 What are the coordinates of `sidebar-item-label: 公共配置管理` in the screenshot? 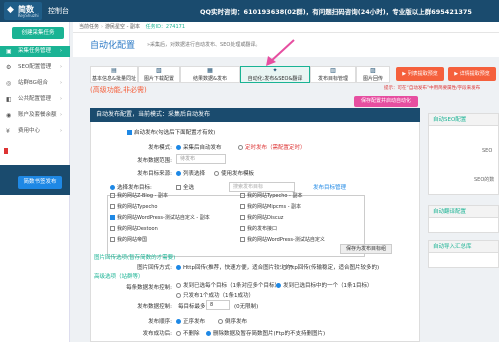 It's located at (35, 99).